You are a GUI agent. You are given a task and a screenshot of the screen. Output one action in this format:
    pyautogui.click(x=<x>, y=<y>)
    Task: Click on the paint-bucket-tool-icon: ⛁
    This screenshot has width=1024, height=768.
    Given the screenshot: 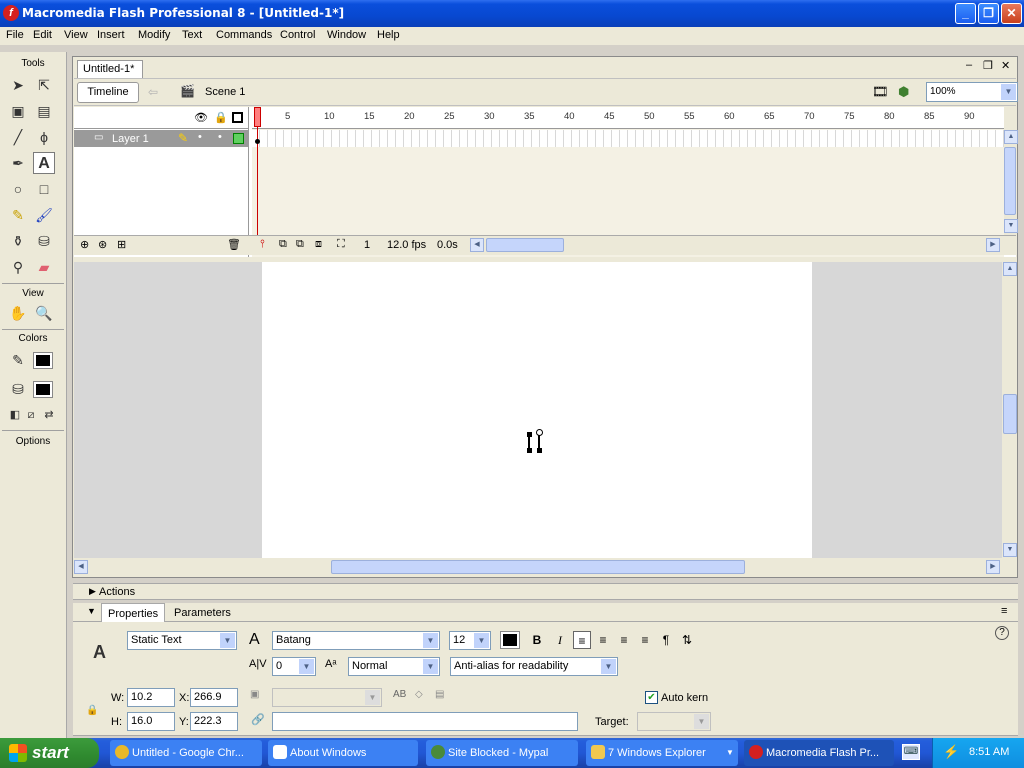 What is the action you would take?
    pyautogui.click(x=44, y=241)
    